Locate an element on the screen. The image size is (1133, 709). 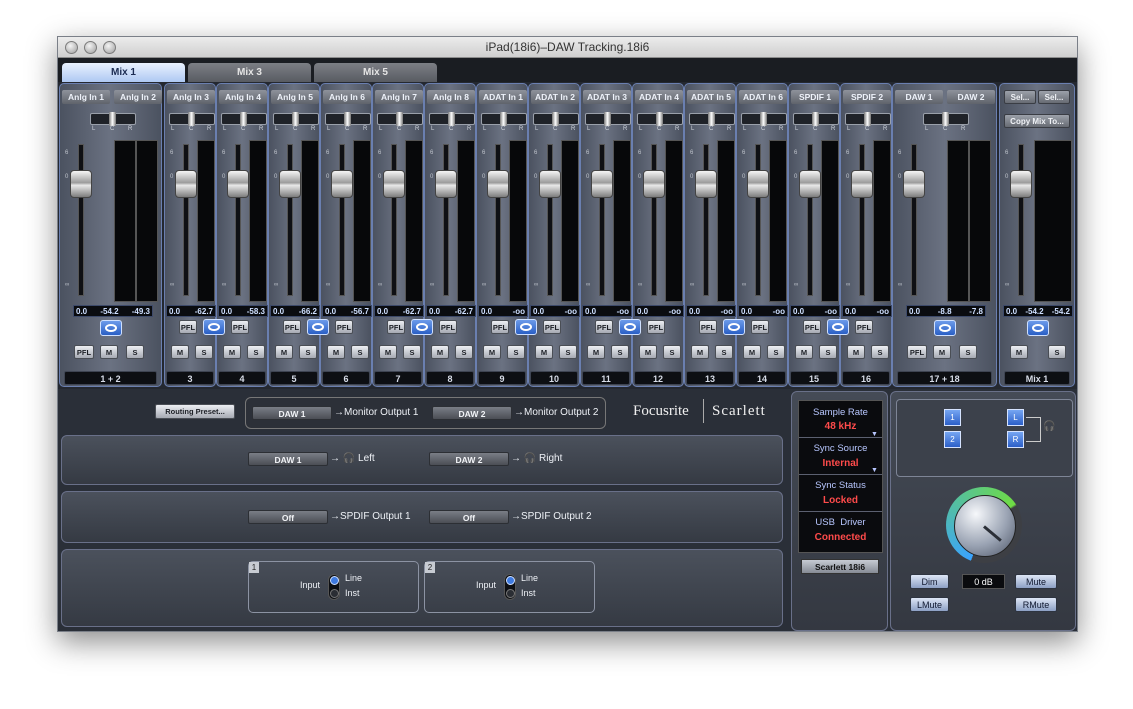
channel-spdif-2-pan-knob is located at coordinates (867, 119).